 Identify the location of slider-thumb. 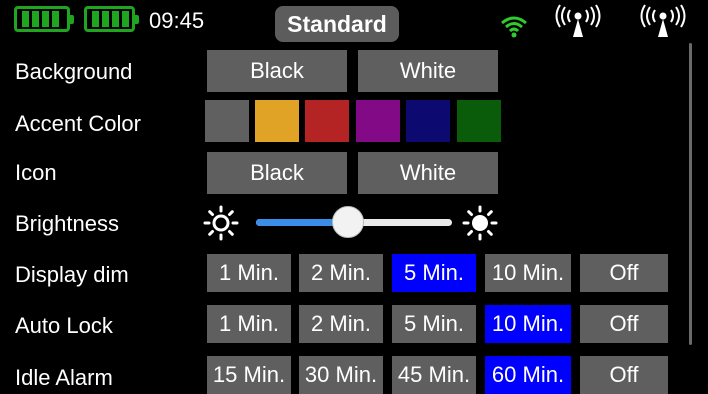
(348, 222).